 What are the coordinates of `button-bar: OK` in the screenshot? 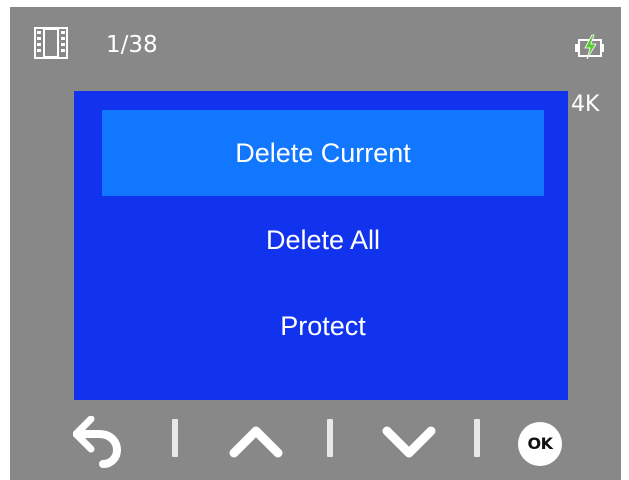 It's located at (315, 443).